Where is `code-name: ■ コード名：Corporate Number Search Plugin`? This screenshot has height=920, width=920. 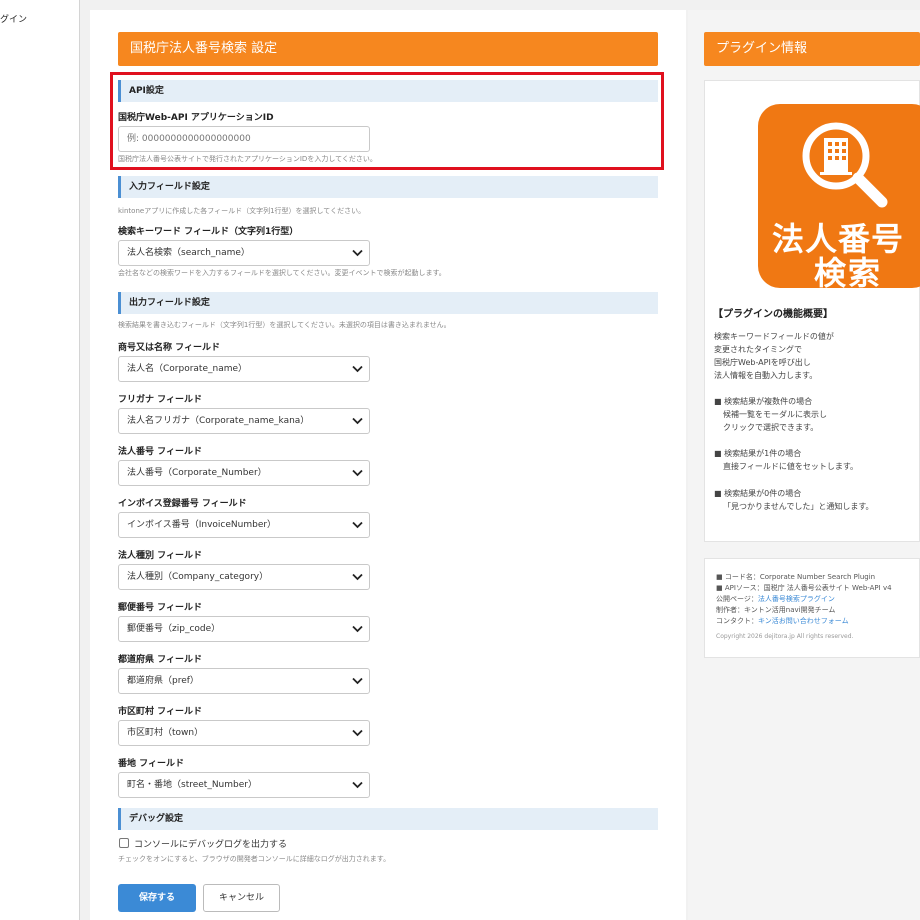
code-name: ■ コード名：Corporate Number Search Plugin is located at coordinates (796, 577).